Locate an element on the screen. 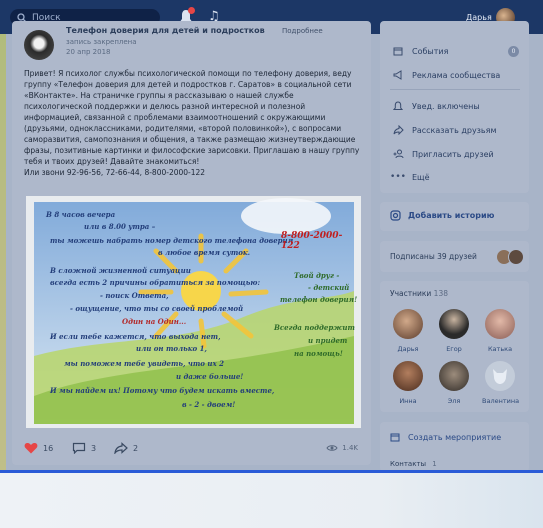  create-event-button: Создать мероприятие is located at coordinates (445, 437).